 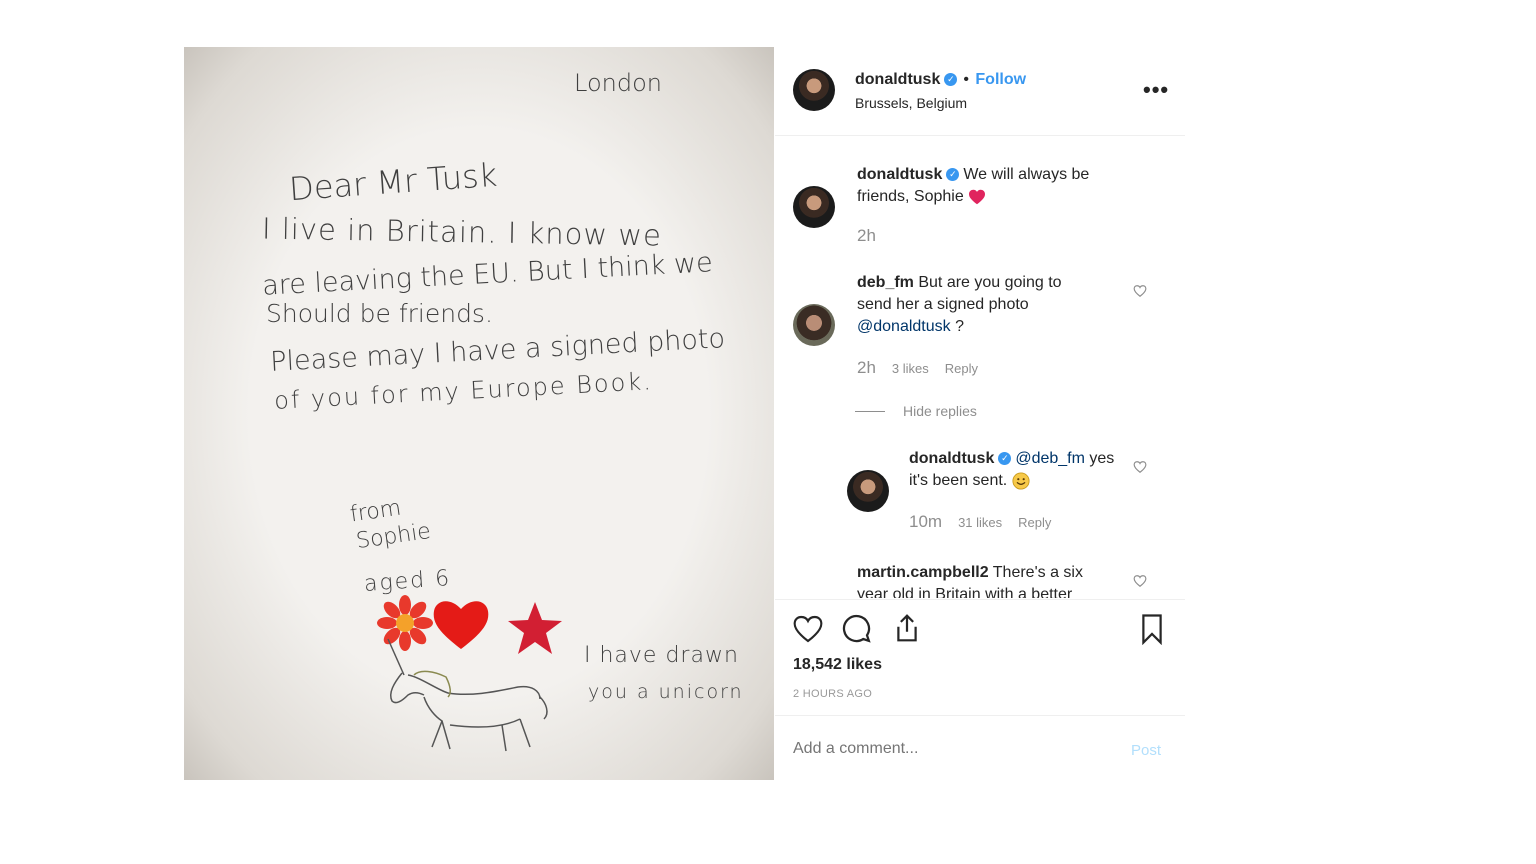 What do you see at coordinates (943, 749) in the screenshot?
I see `add-comment-input` at bounding box center [943, 749].